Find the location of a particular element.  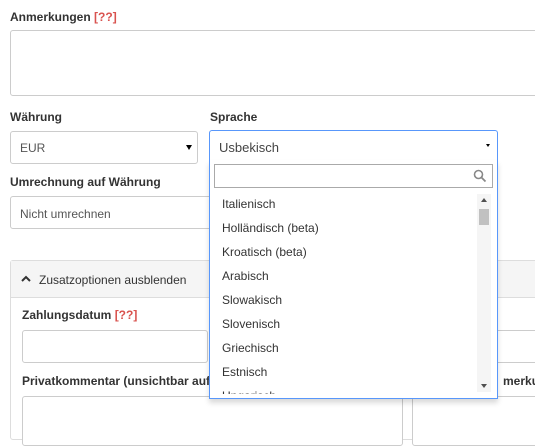

notes-label: Anmerkungen [??] is located at coordinates (63, 17).